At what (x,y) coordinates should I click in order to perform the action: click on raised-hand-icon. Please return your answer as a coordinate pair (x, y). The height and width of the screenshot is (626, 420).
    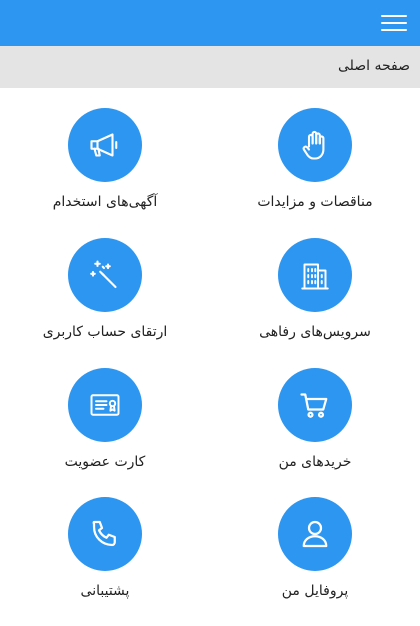
    Looking at the image, I should click on (313, 145).